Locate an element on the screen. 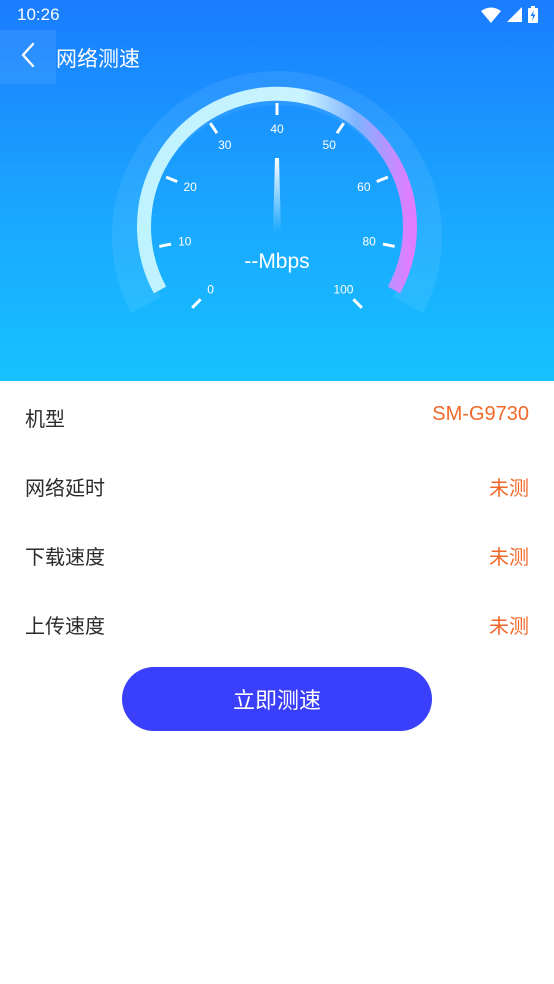 Image resolution: width=554 pixels, height=984 pixels. gauge-tick-label: 60 is located at coordinates (364, 187).